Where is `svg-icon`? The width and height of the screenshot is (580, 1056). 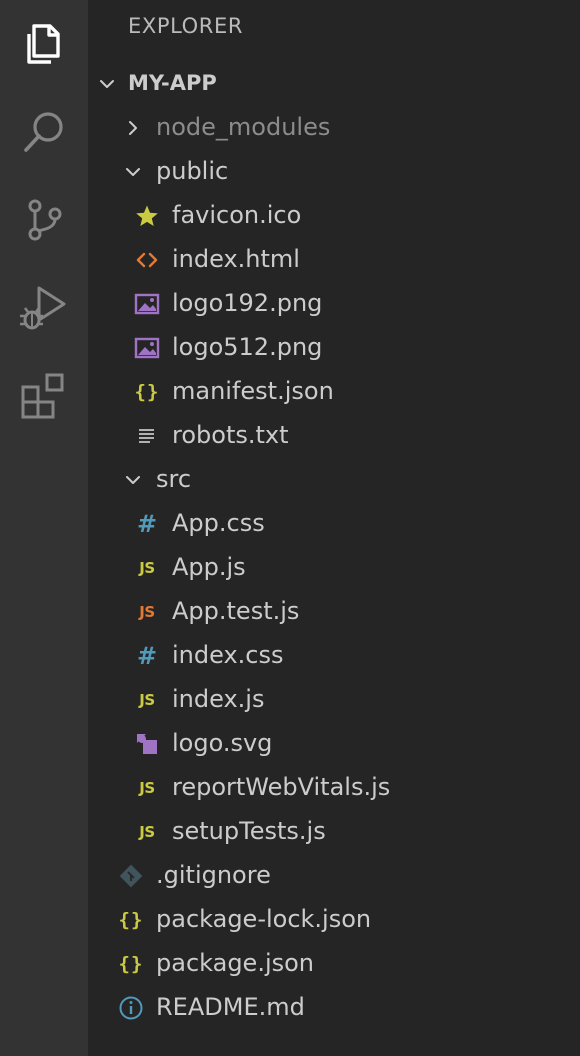
svg-icon is located at coordinates (147, 744).